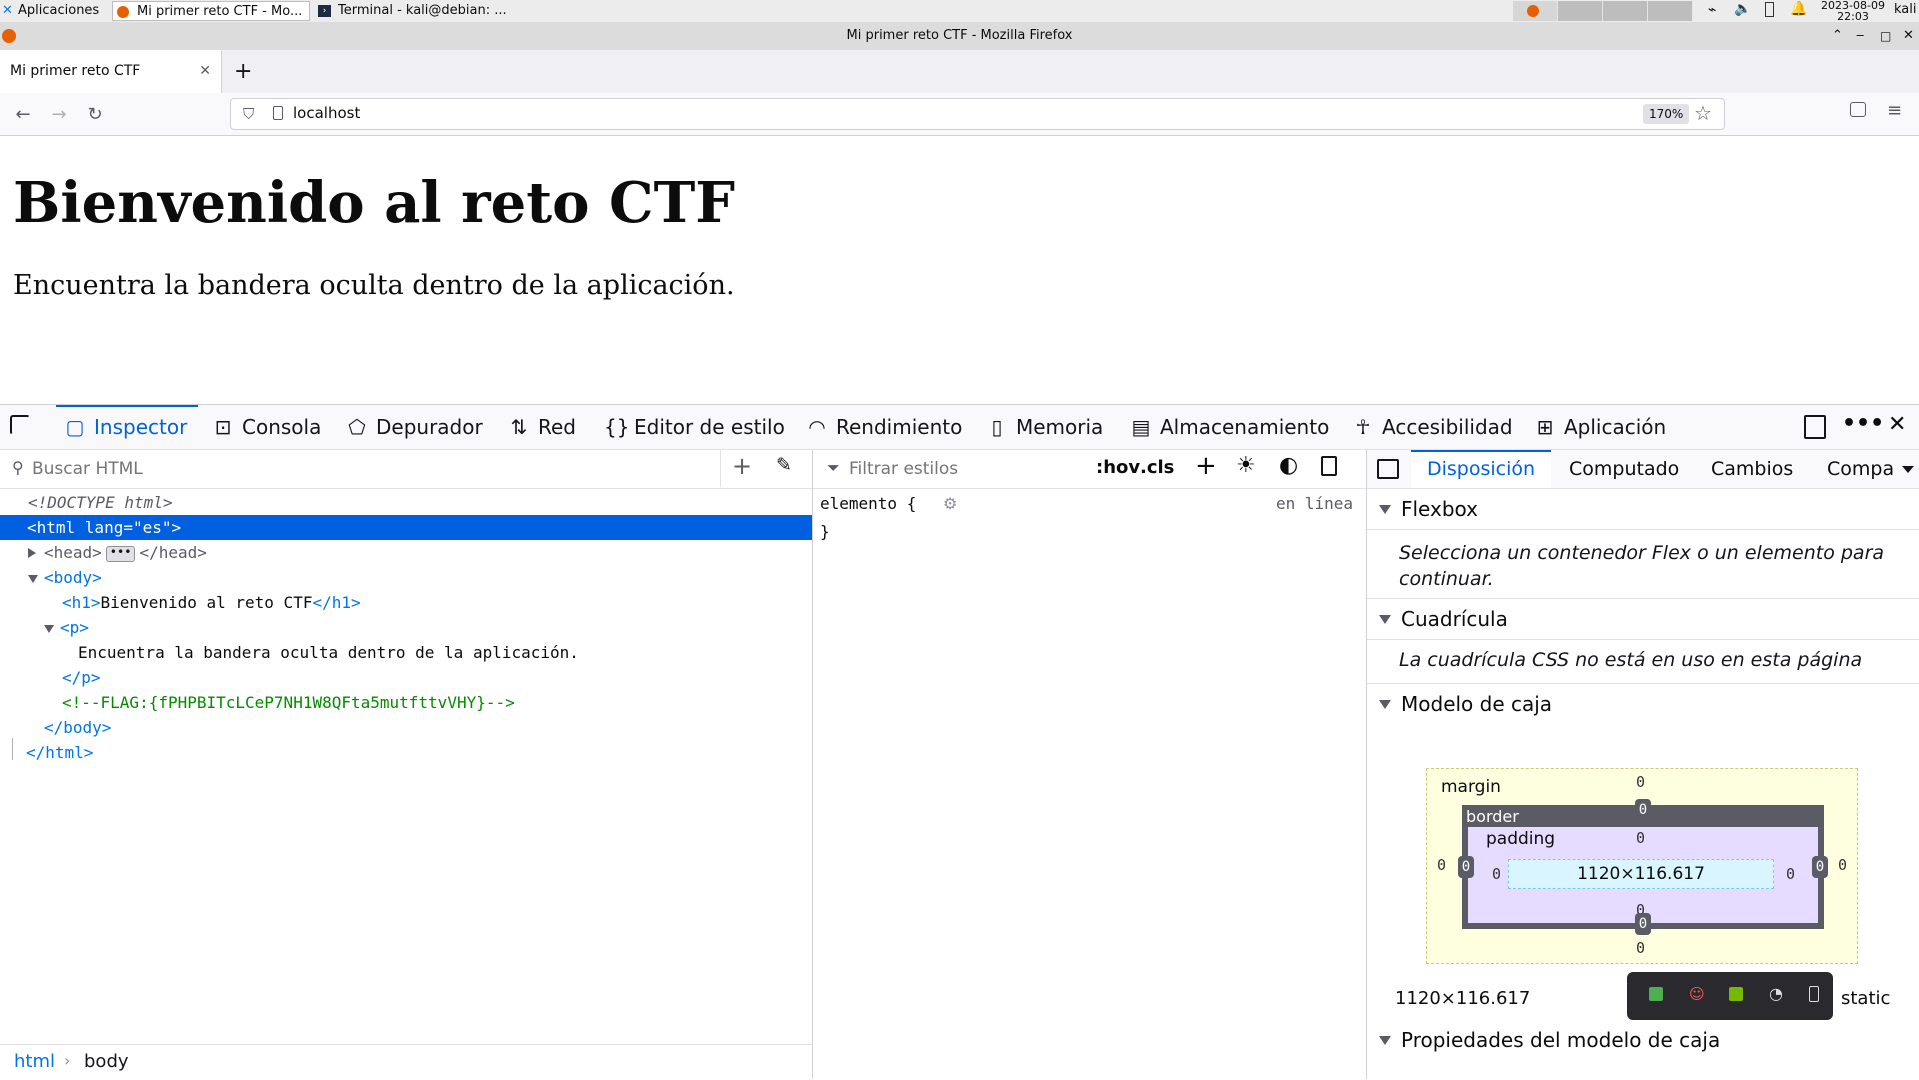  What do you see at coordinates (34, 1061) in the screenshot?
I see `breadcrumb-html: html` at bounding box center [34, 1061].